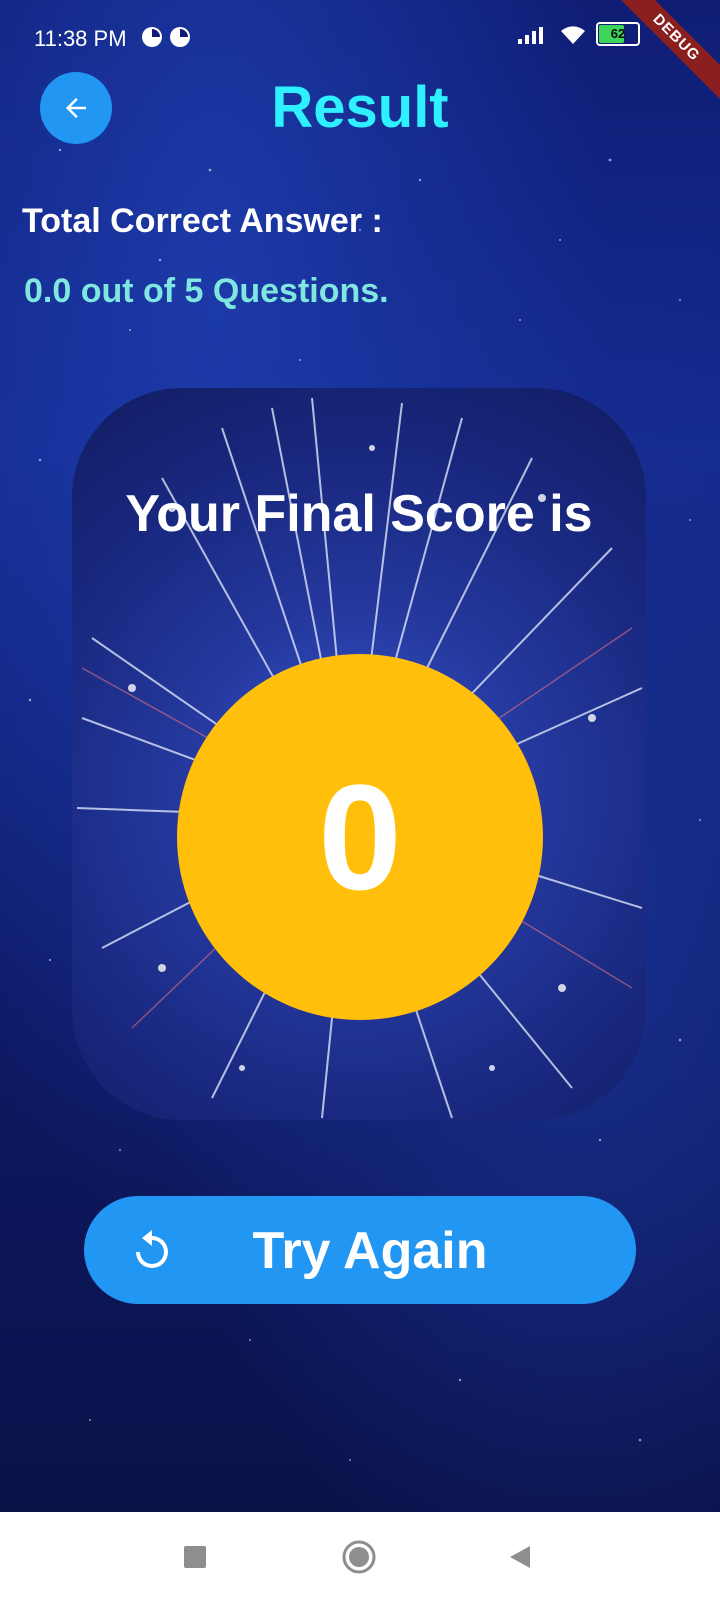 Image resolution: width=720 pixels, height=1600 pixels. What do you see at coordinates (202, 221) in the screenshot?
I see `correct-answer-label: Total Correct Answer :` at bounding box center [202, 221].